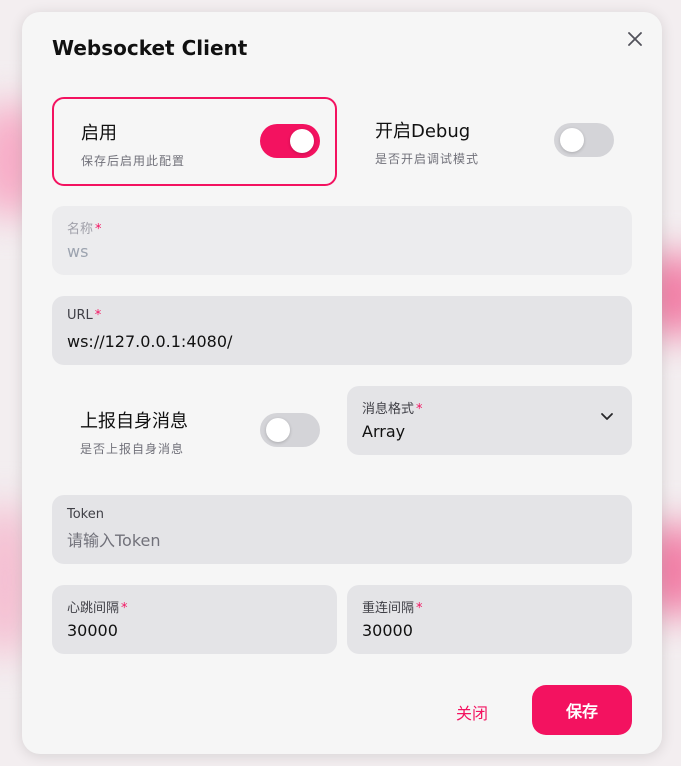  Describe the element at coordinates (150, 48) in the screenshot. I see `dialog-title: Websocket Client` at that location.